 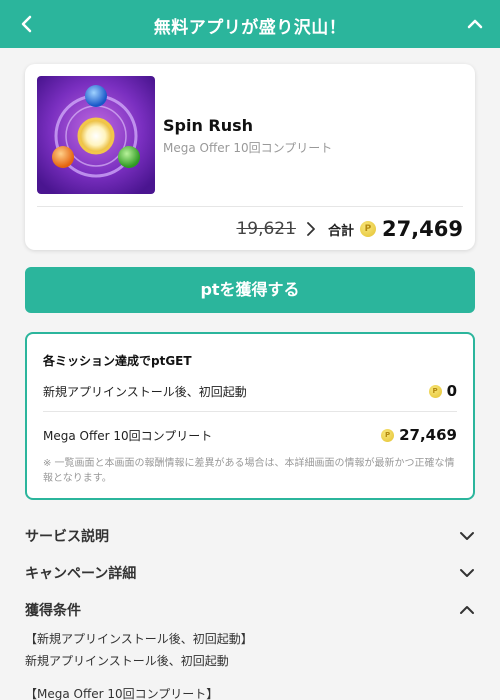 What do you see at coordinates (250, 610) in the screenshot?
I see `section-earning-conditions: 獲得条件` at bounding box center [250, 610].